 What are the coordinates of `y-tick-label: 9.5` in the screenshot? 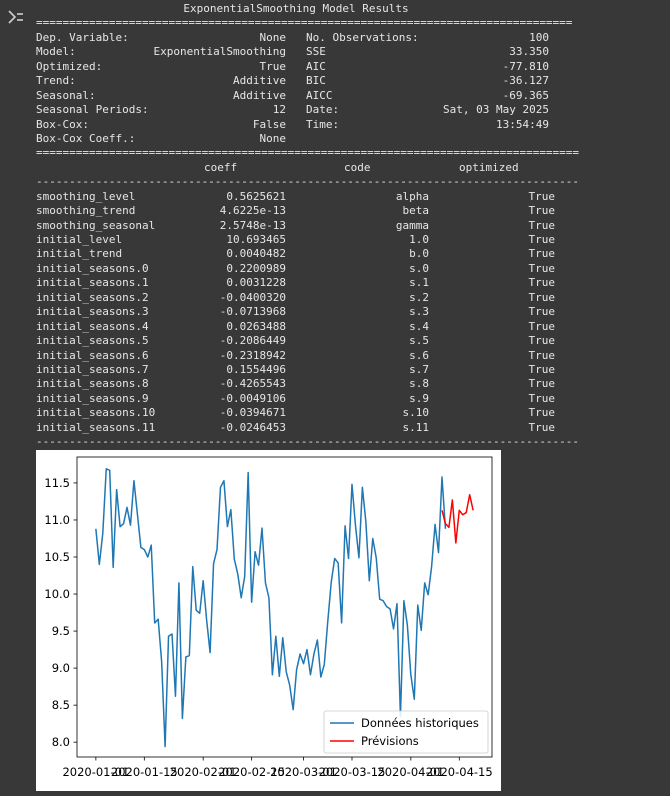 It's located at (61, 631).